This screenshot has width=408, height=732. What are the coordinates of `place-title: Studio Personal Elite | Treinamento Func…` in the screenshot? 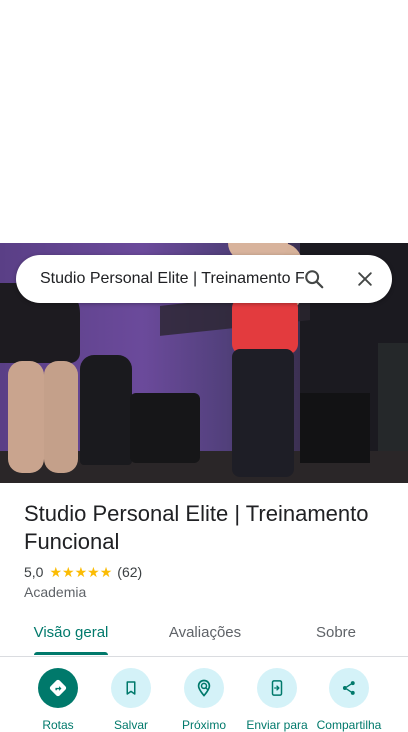 It's located at (196, 527).